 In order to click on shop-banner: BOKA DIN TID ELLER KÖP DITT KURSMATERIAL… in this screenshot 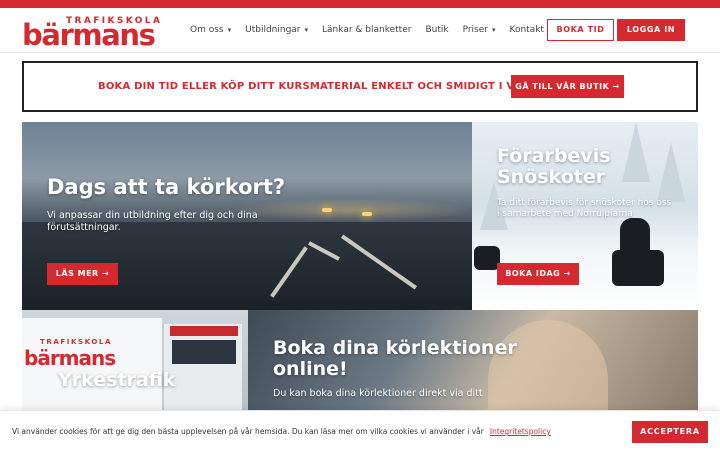, I will do `click(360, 86)`.